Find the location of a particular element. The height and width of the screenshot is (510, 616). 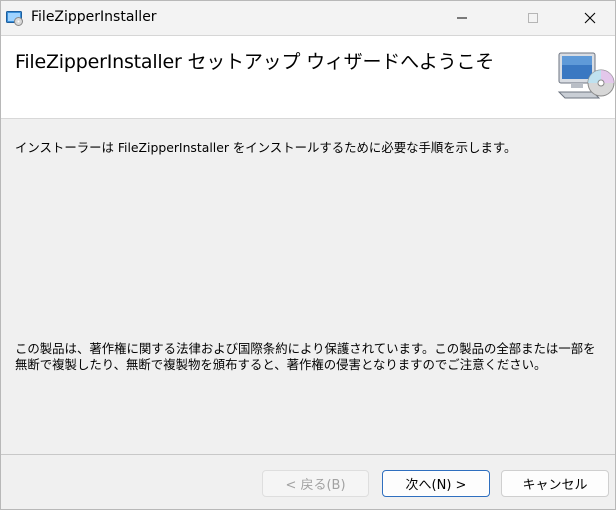

back-button: < 戻る(B) is located at coordinates (315, 483).